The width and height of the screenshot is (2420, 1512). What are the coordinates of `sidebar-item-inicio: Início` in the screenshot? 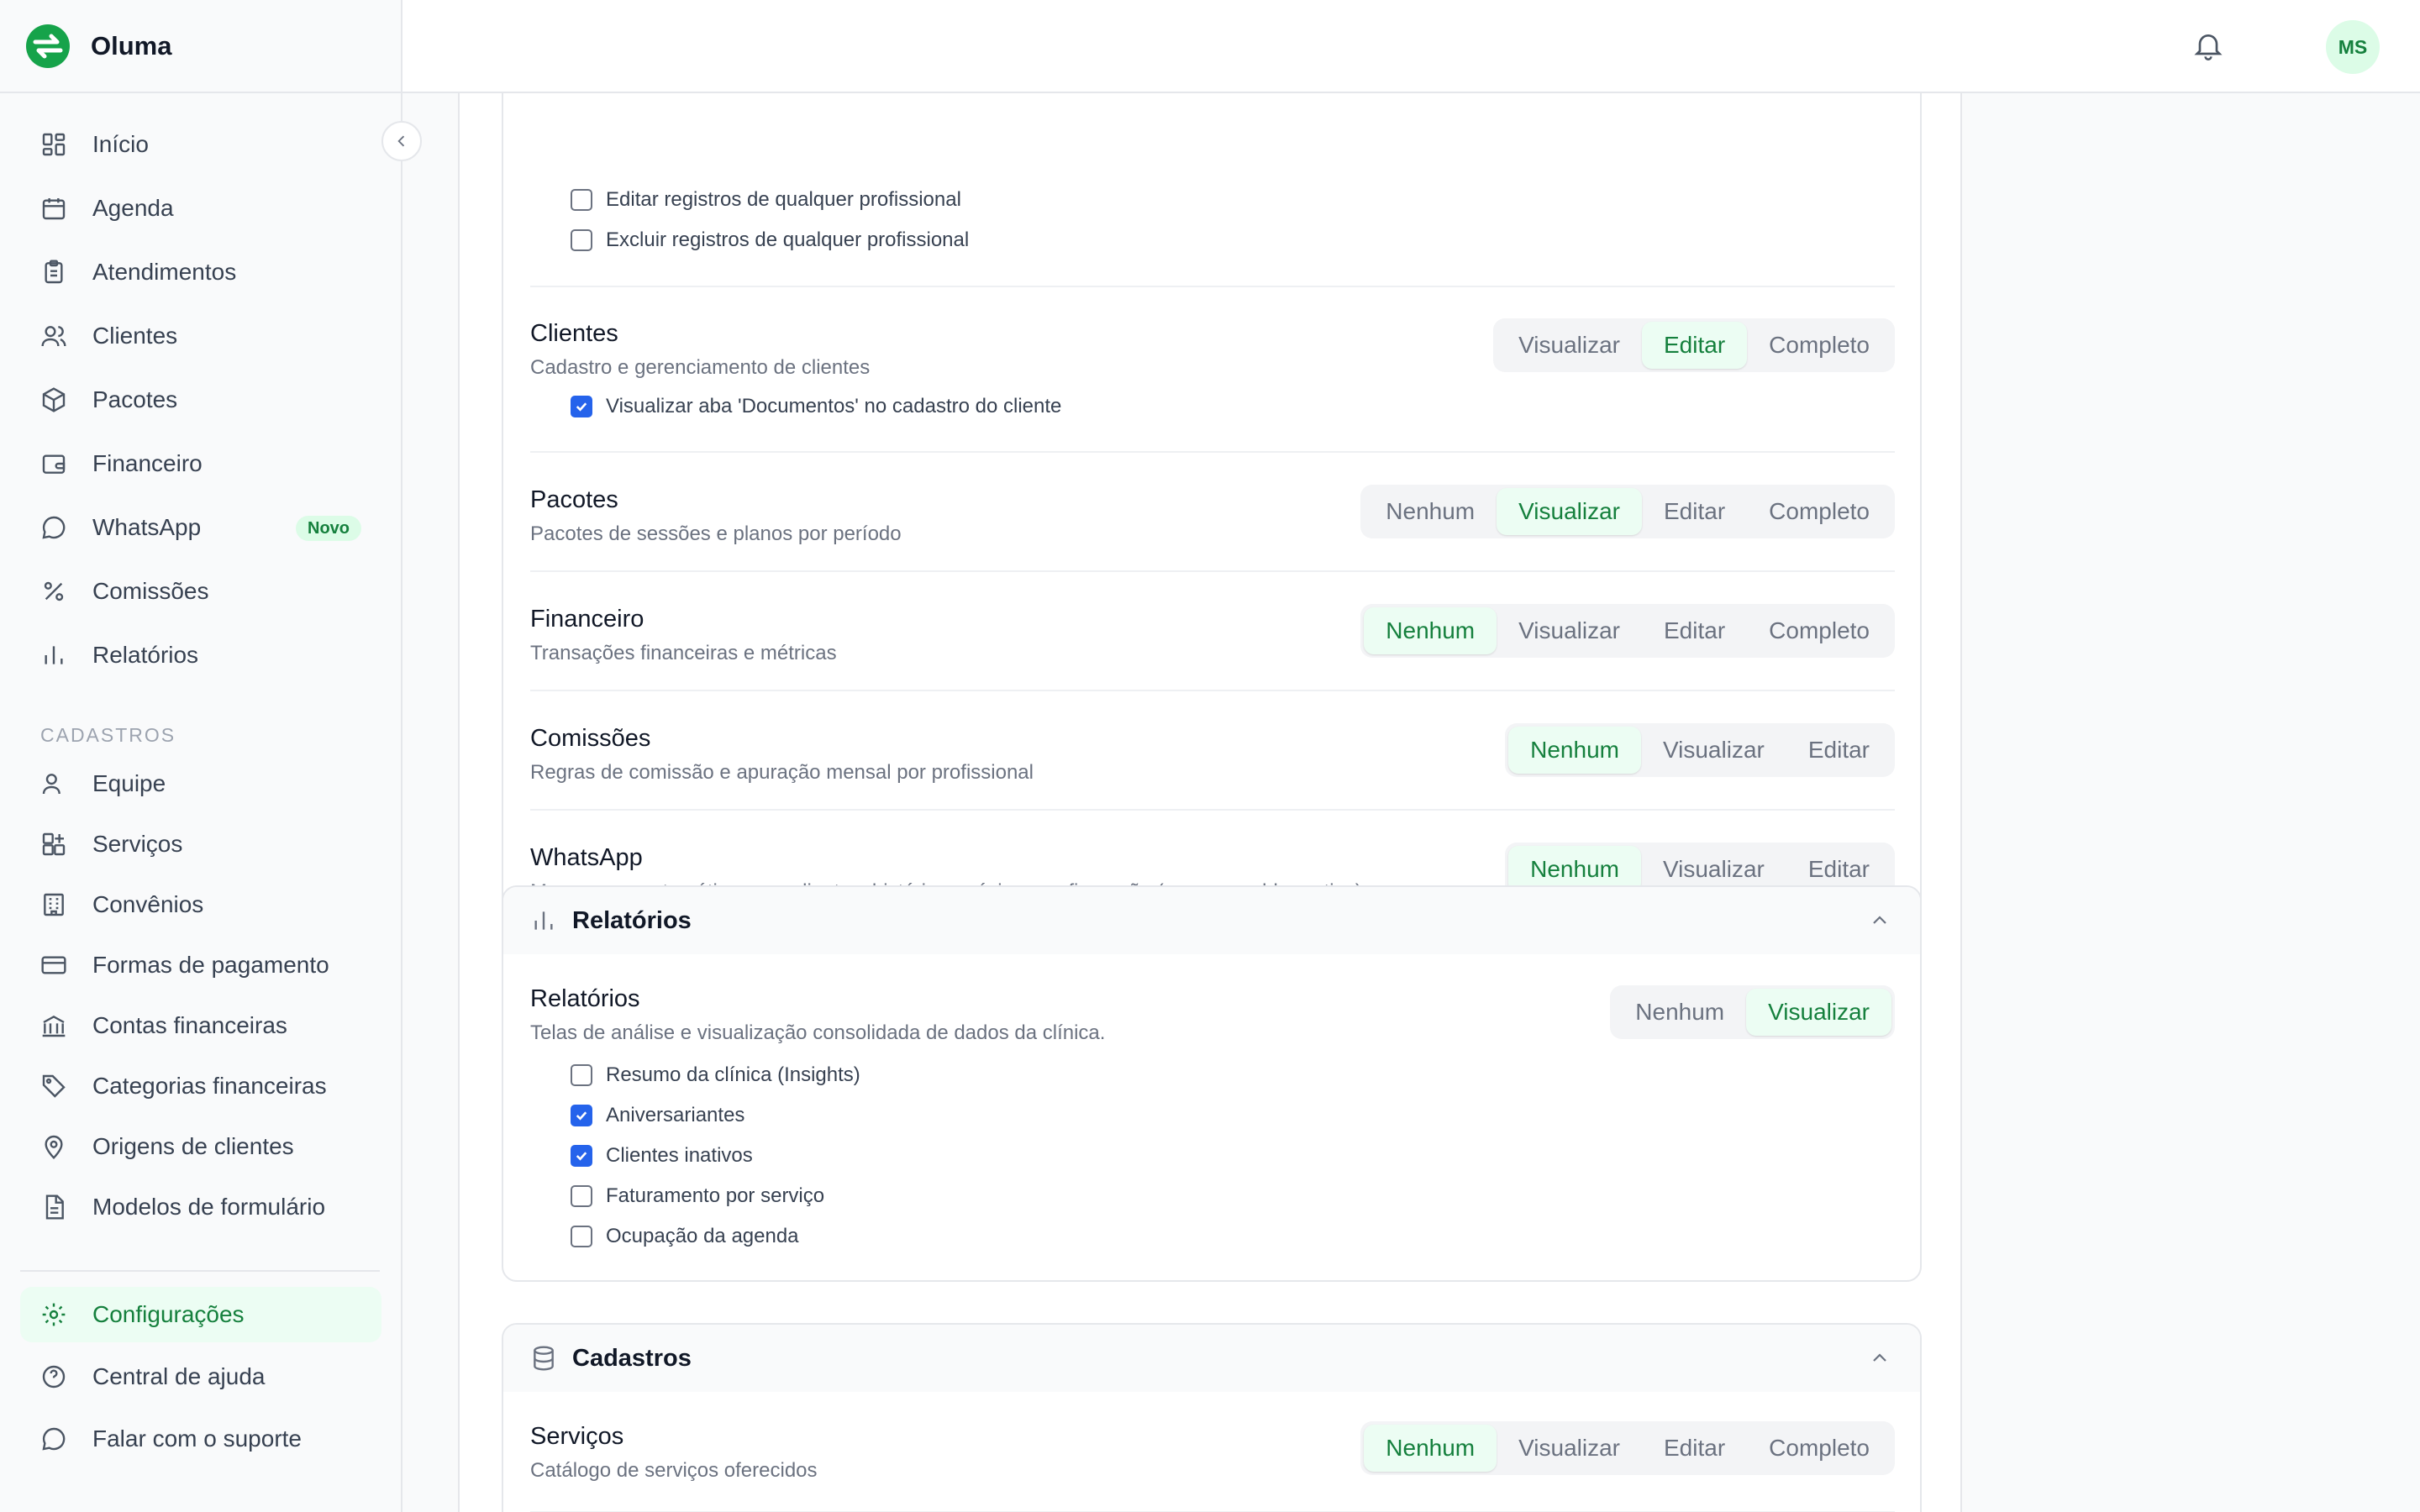 It's located at (200, 144).